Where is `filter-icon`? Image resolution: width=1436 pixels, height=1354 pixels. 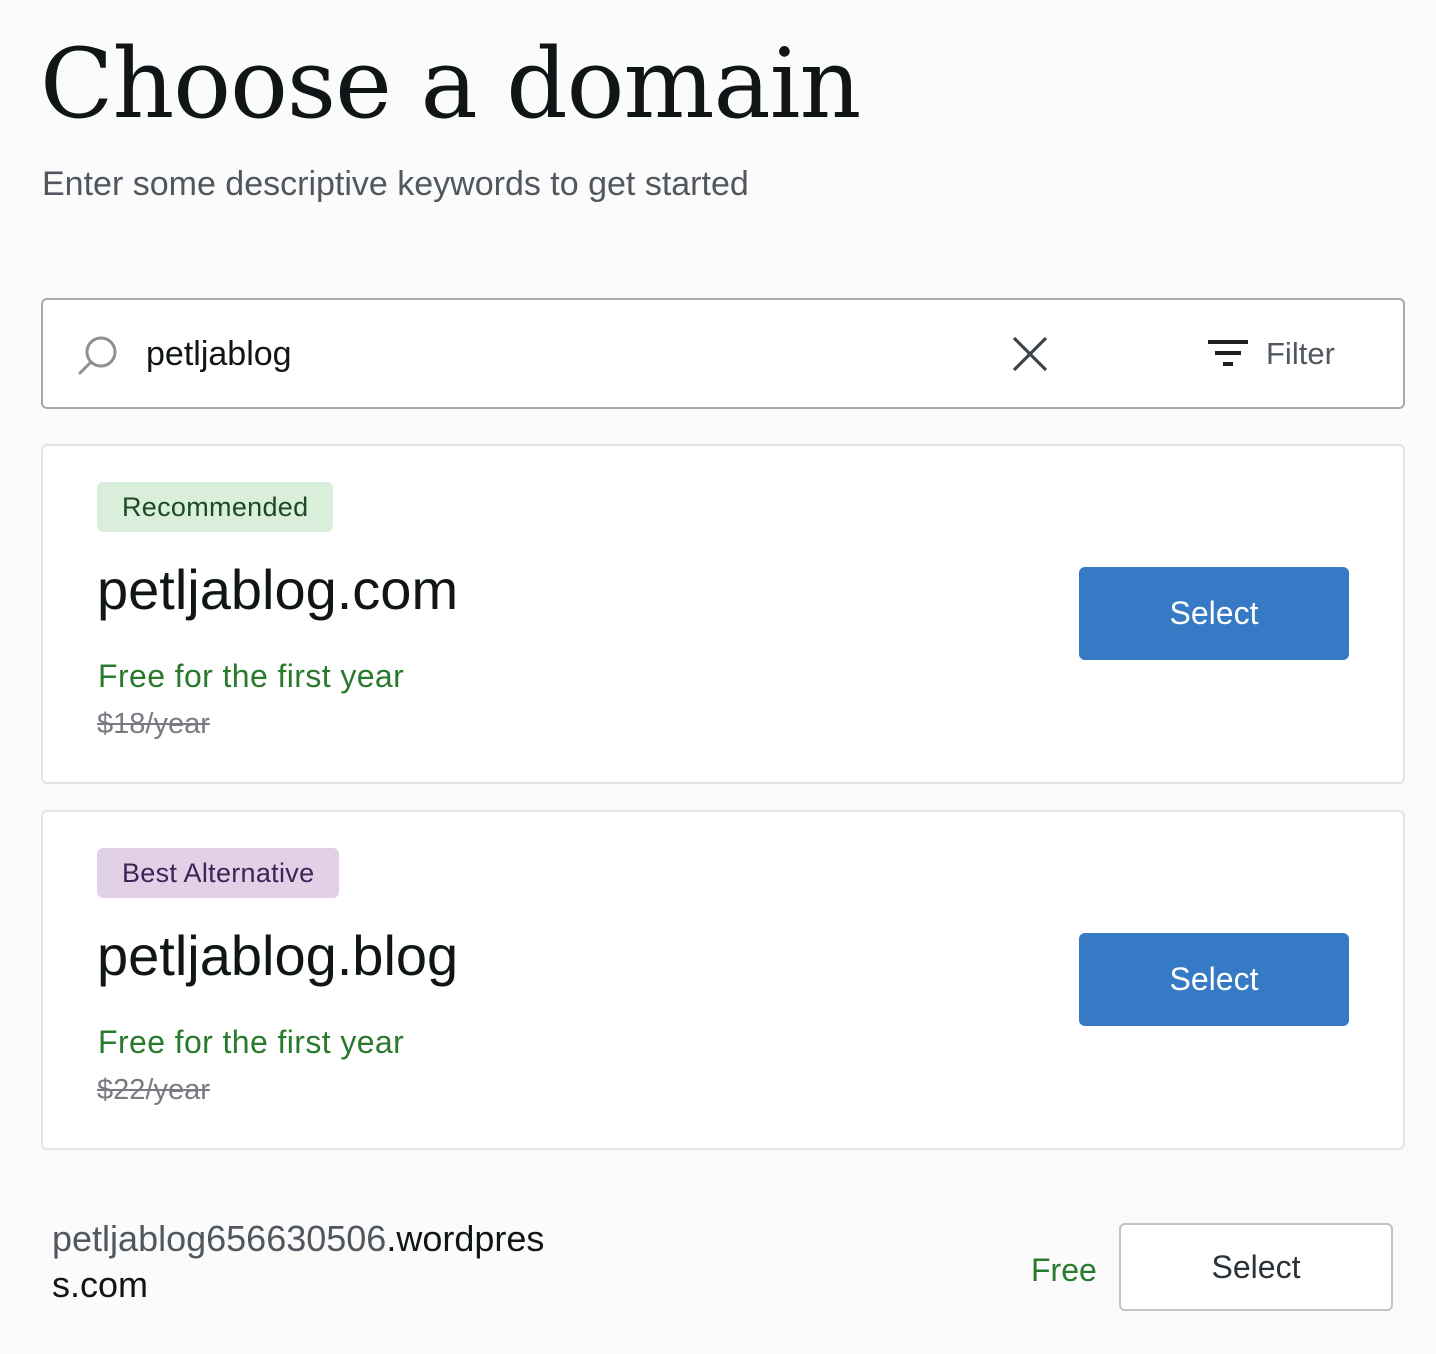
filter-icon is located at coordinates (1228, 353).